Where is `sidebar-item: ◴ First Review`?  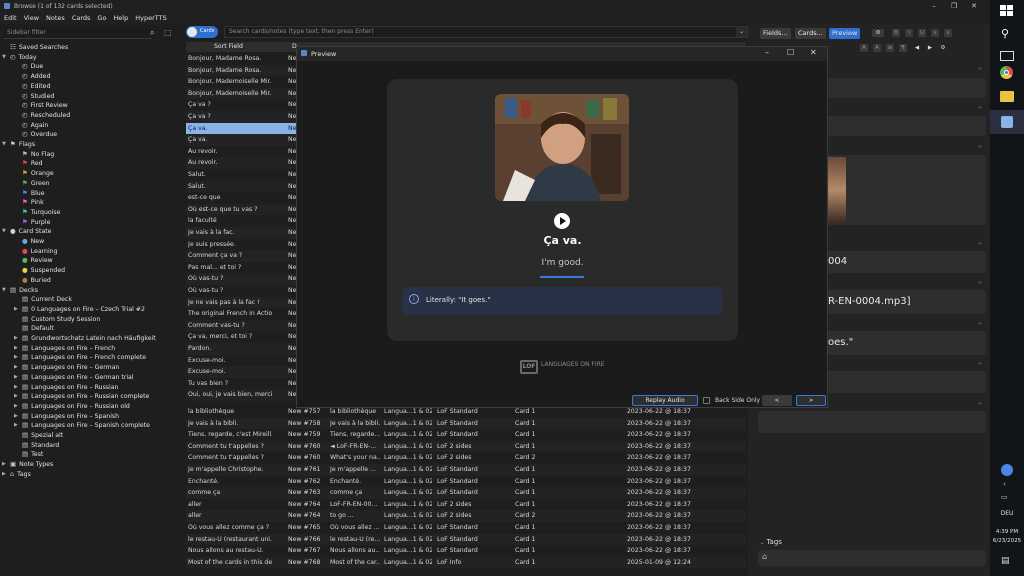
sidebar-item: ◴ First Review is located at coordinates (45, 106).